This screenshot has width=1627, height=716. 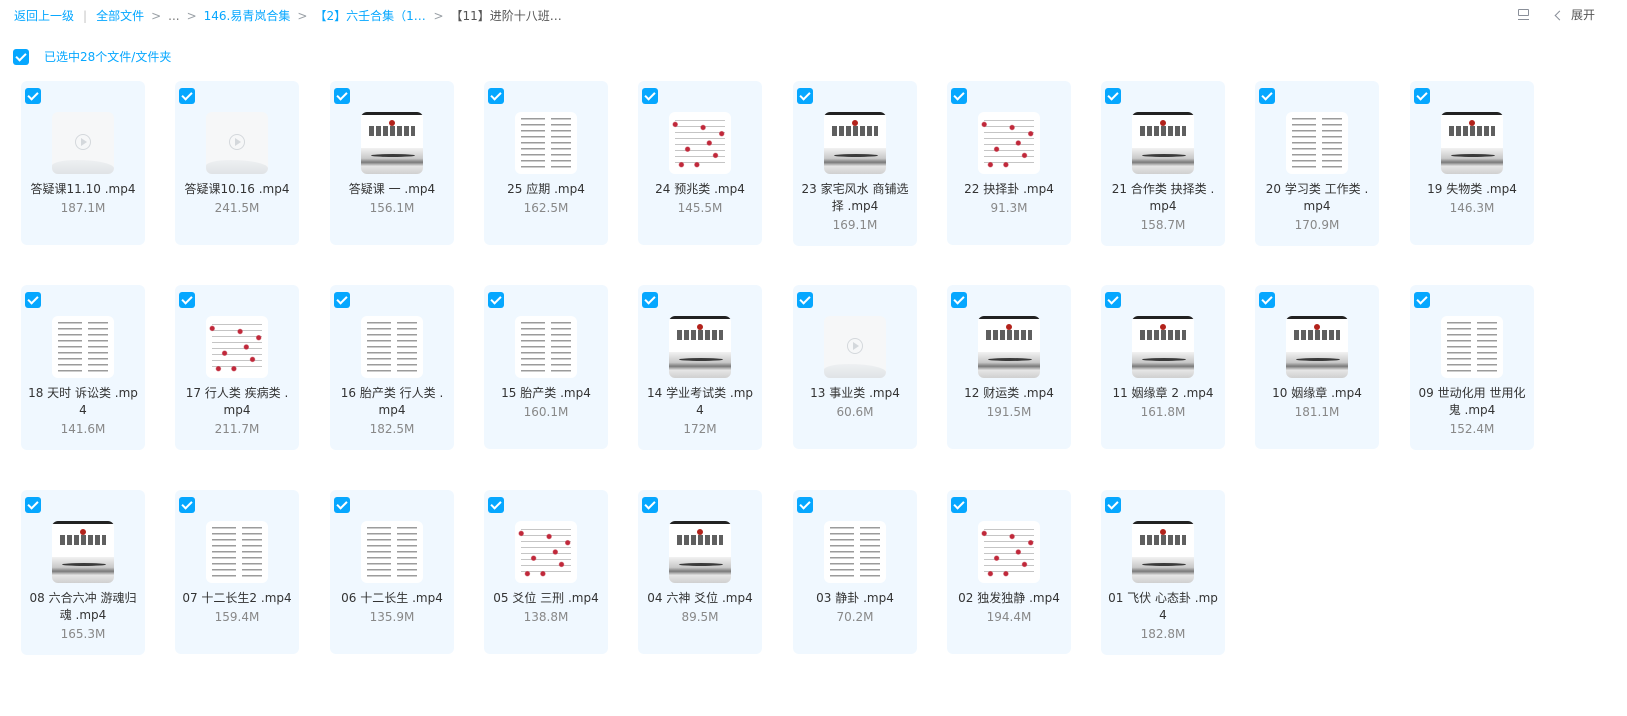 I want to click on breadcrumb-all-files: 全部文件, so click(x=120, y=15).